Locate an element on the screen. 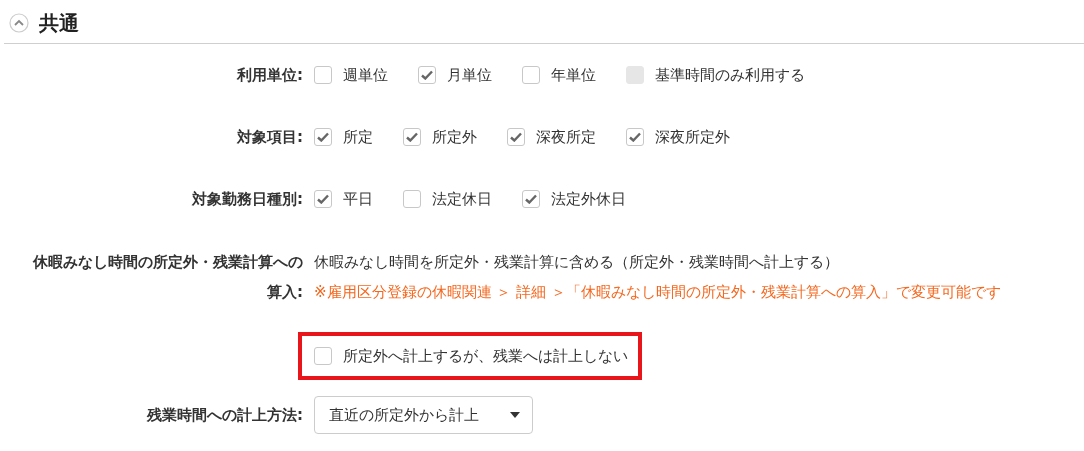  checkbox-label: 深夜所定外 is located at coordinates (692, 137).